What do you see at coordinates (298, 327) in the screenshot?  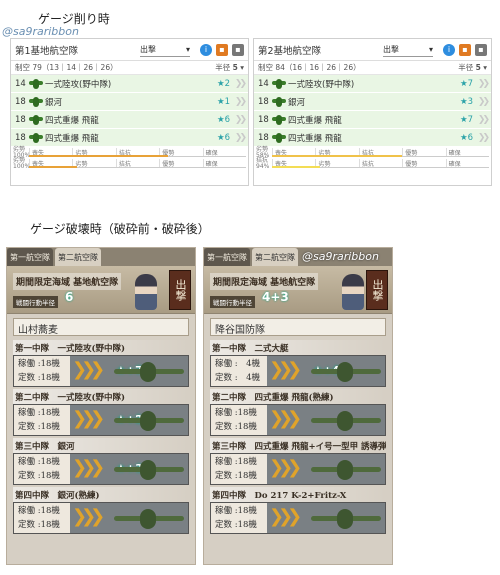 I see `corps-name-field: 降谷国防隊` at bounding box center [298, 327].